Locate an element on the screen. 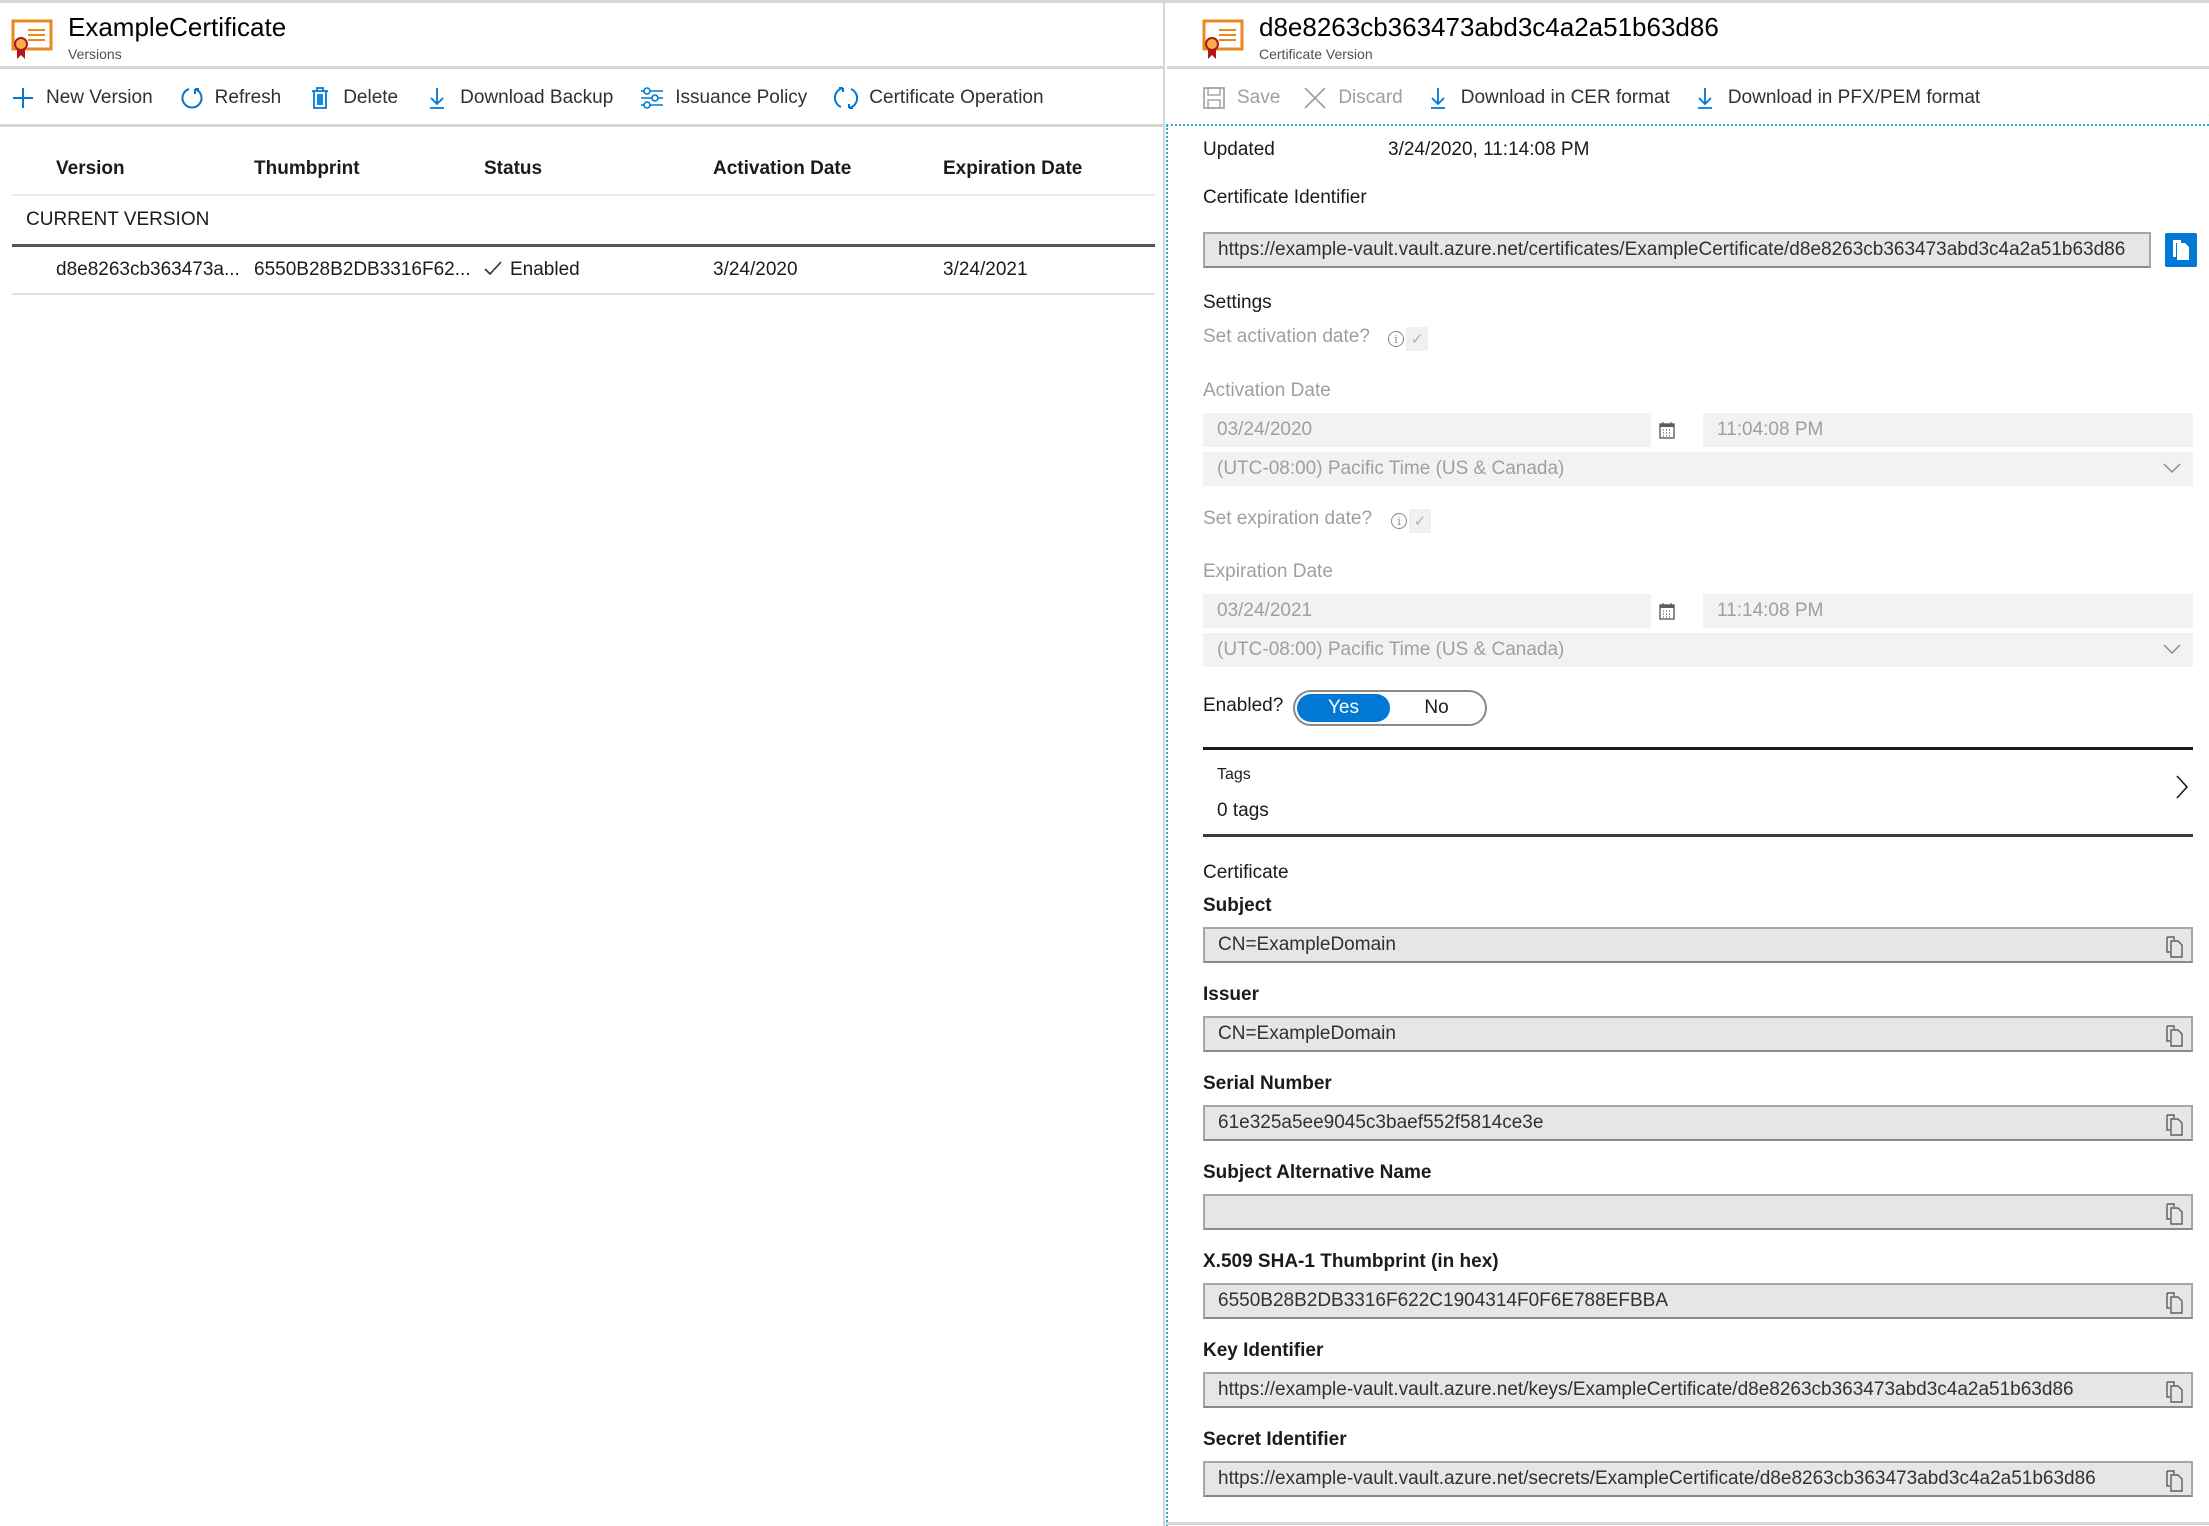 The width and height of the screenshot is (2209, 1526). focus-outline-top is located at coordinates (1687, 125).